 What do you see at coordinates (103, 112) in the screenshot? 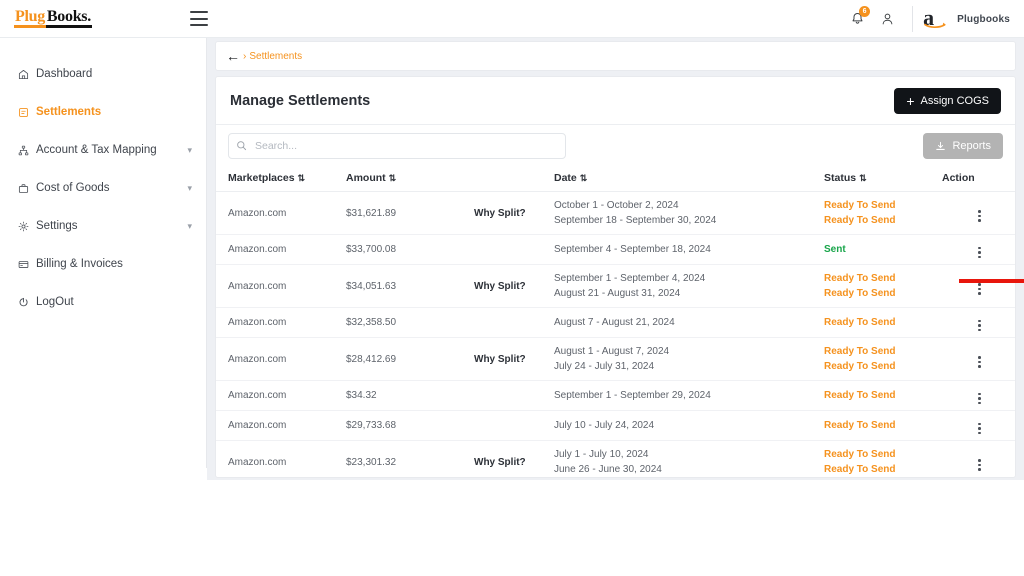
I see `sidebar-item-settlements: Settlements` at bounding box center [103, 112].